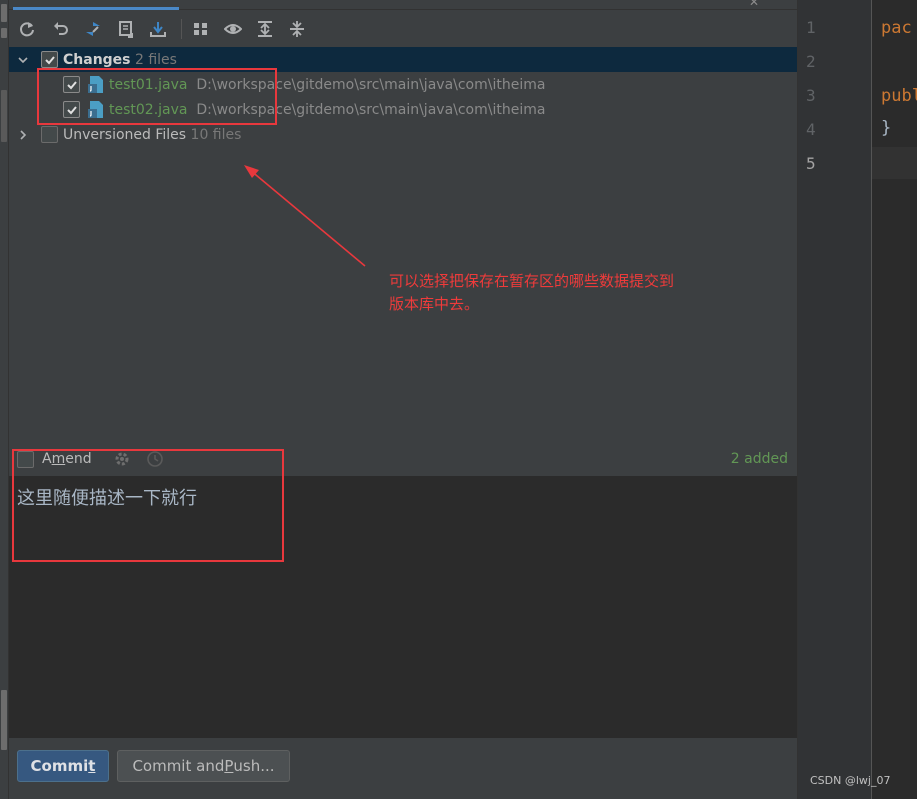 This screenshot has height=799, width=917. I want to click on code-line: }, so click(886, 128).